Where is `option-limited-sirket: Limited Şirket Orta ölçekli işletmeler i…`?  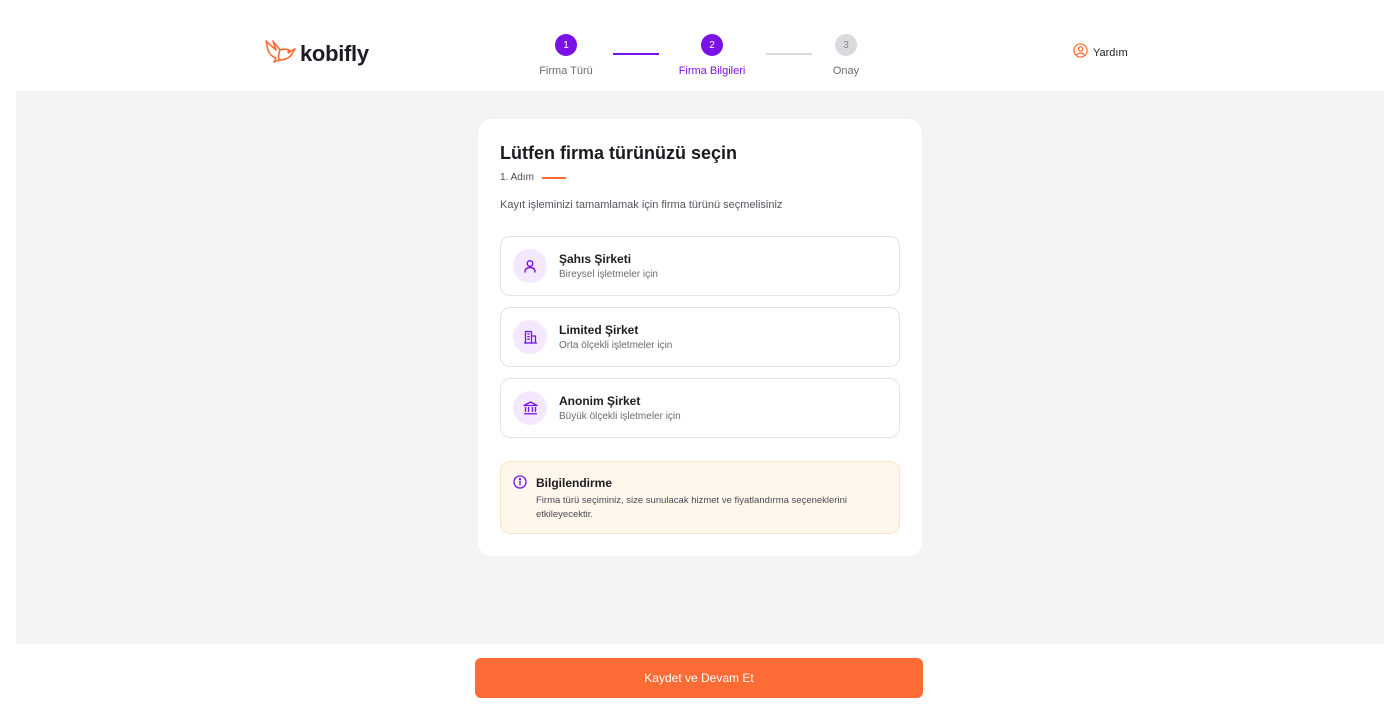 option-limited-sirket: Limited Şirket Orta ölçekli işletmeler i… is located at coordinates (700, 337).